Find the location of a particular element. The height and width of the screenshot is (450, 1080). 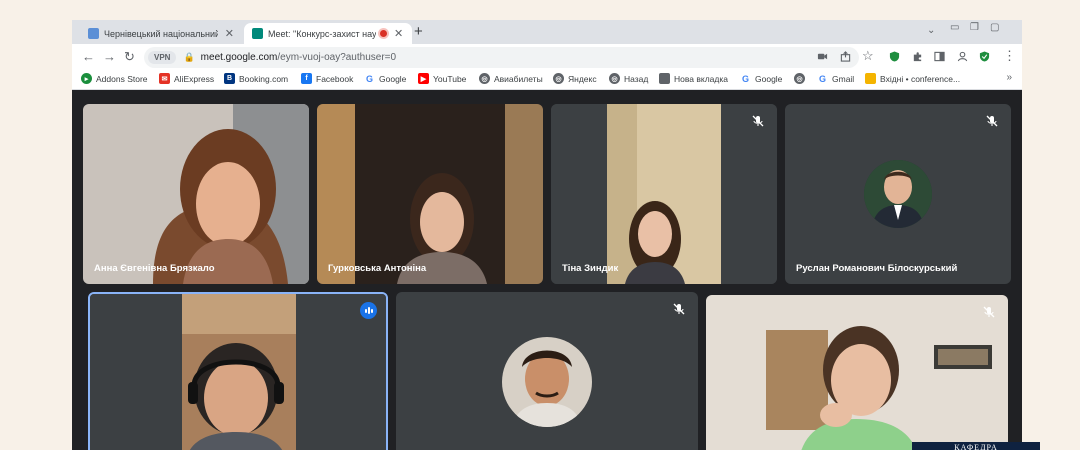

extensions-puzzle-icon is located at coordinates (917, 56).